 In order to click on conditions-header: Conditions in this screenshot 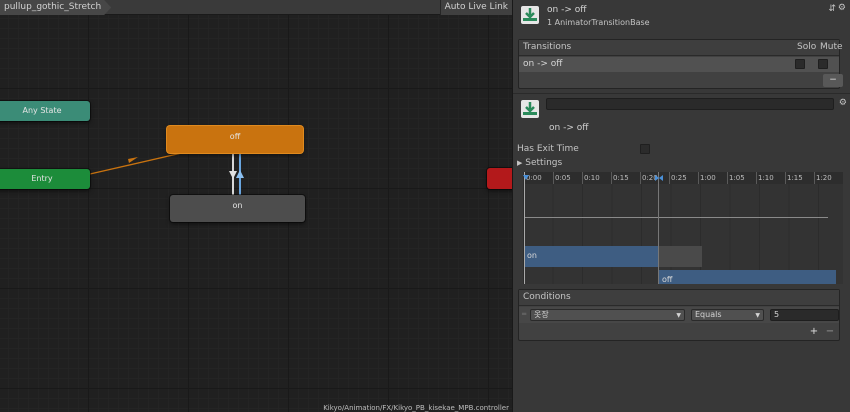, I will do `click(679, 298)`.